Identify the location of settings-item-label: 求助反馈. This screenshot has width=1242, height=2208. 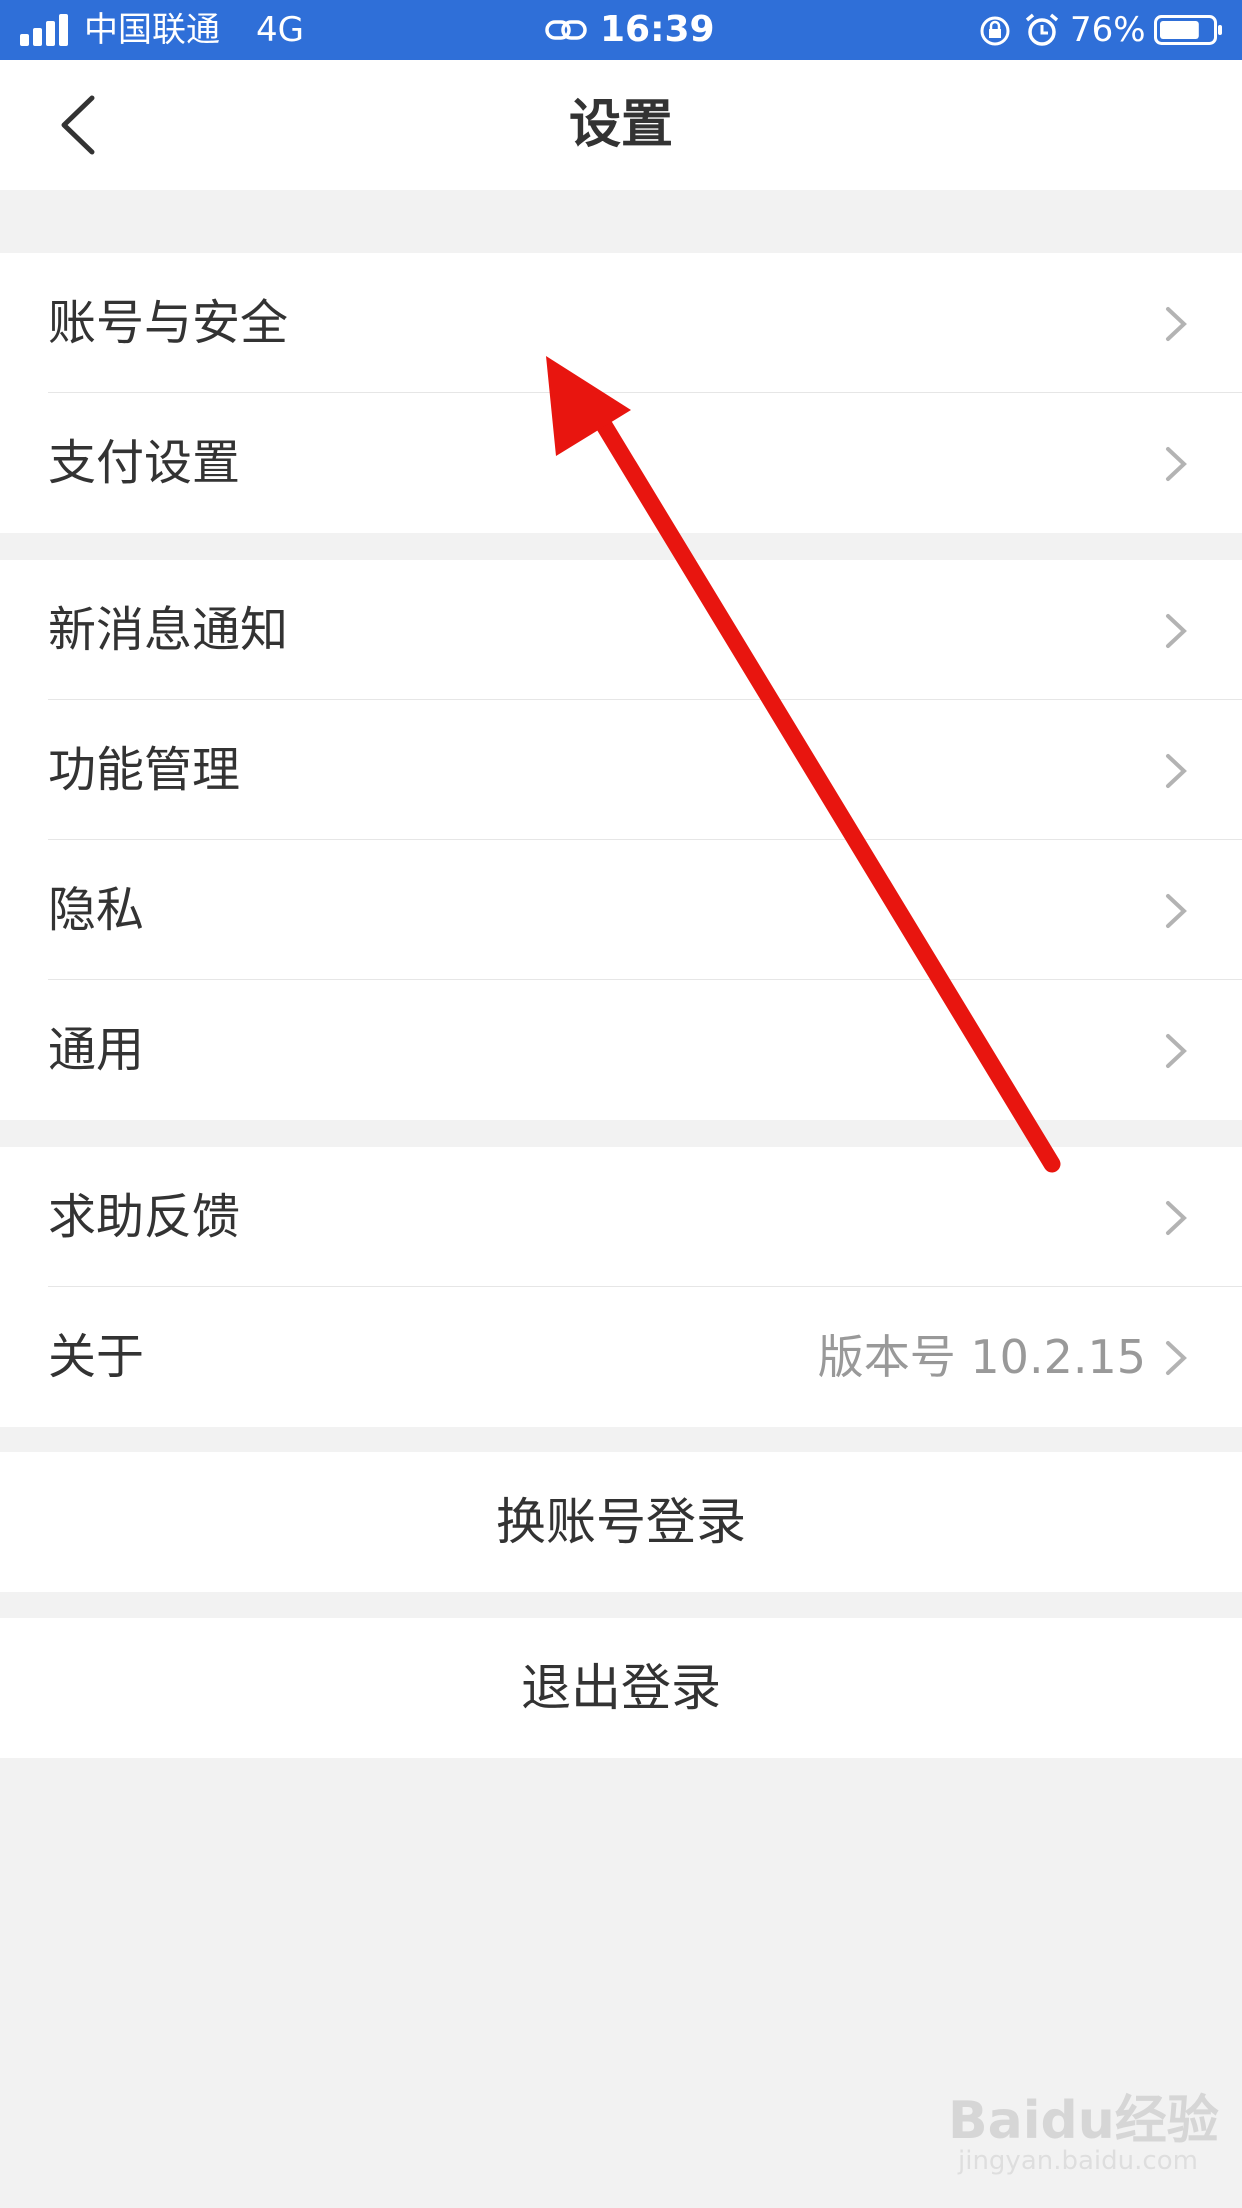
(144, 1217).